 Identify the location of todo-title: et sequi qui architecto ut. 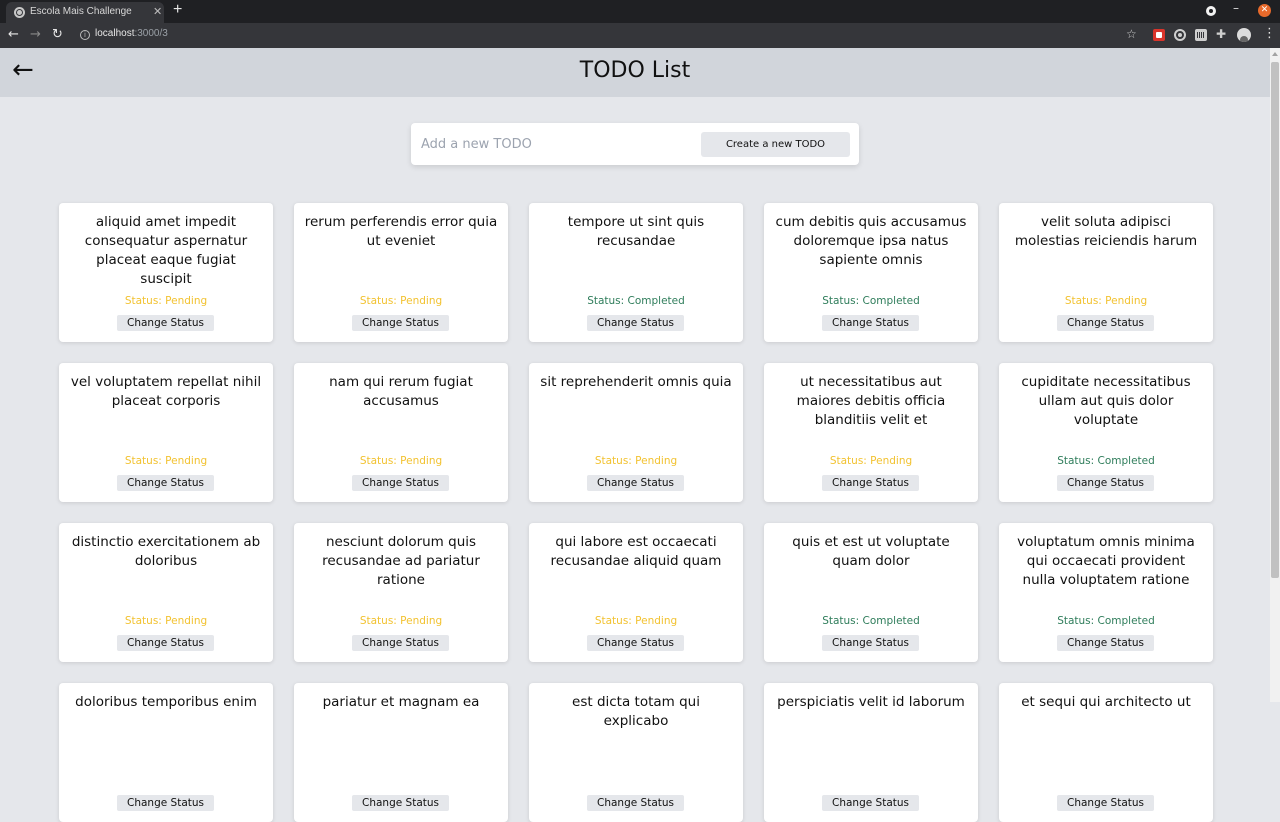
(1106, 702).